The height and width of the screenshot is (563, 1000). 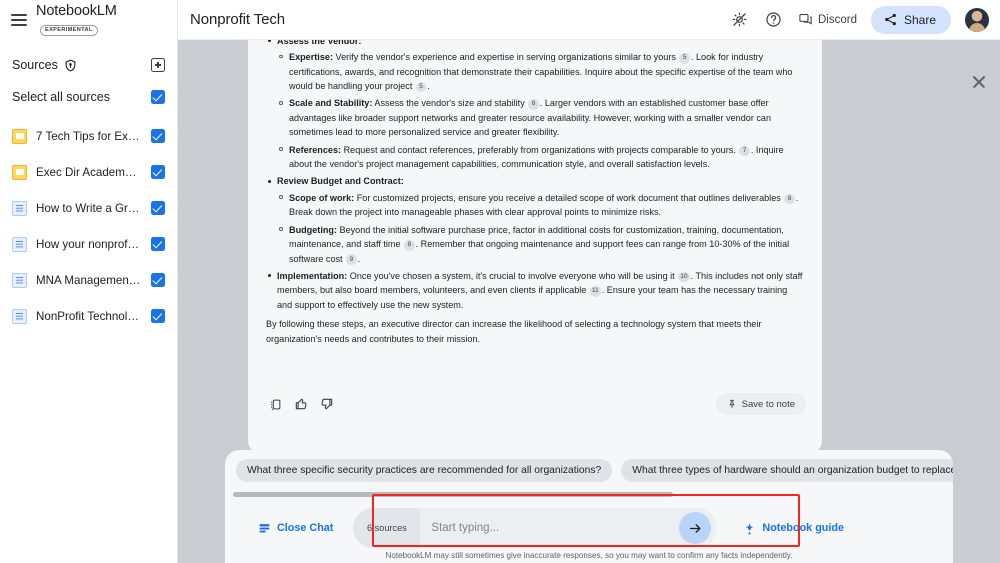 I want to click on user-avatar, so click(x=977, y=19).